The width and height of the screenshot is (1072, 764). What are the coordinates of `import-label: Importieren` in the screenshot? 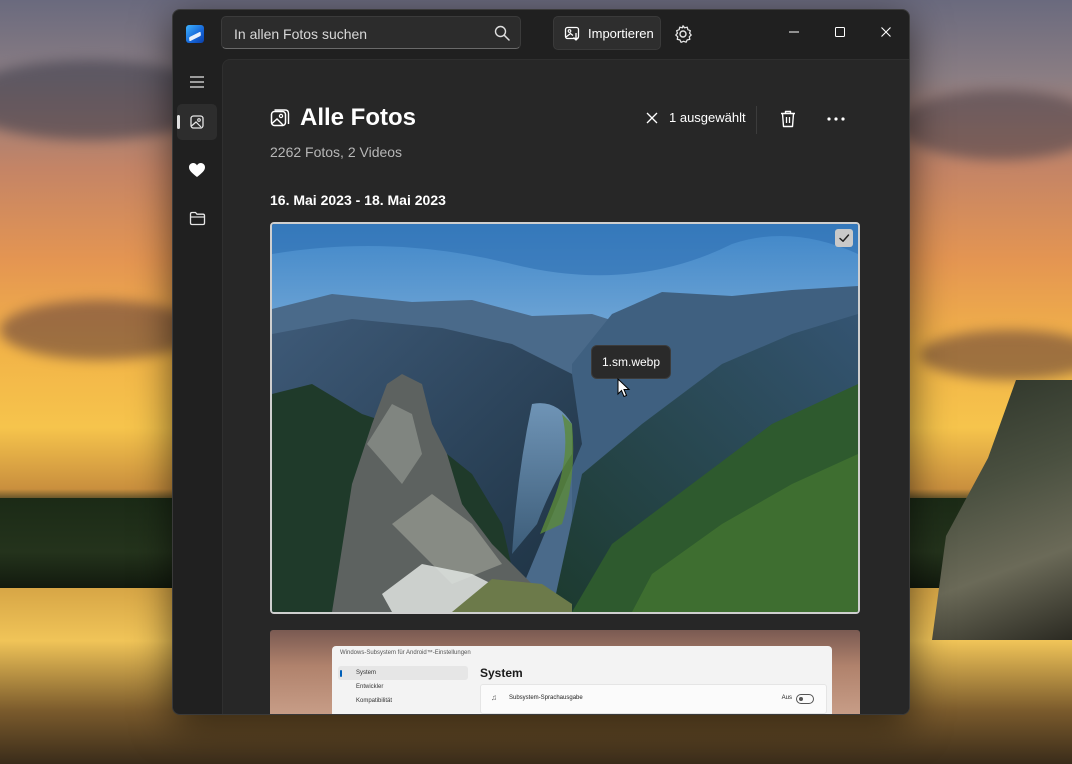 It's located at (621, 33).